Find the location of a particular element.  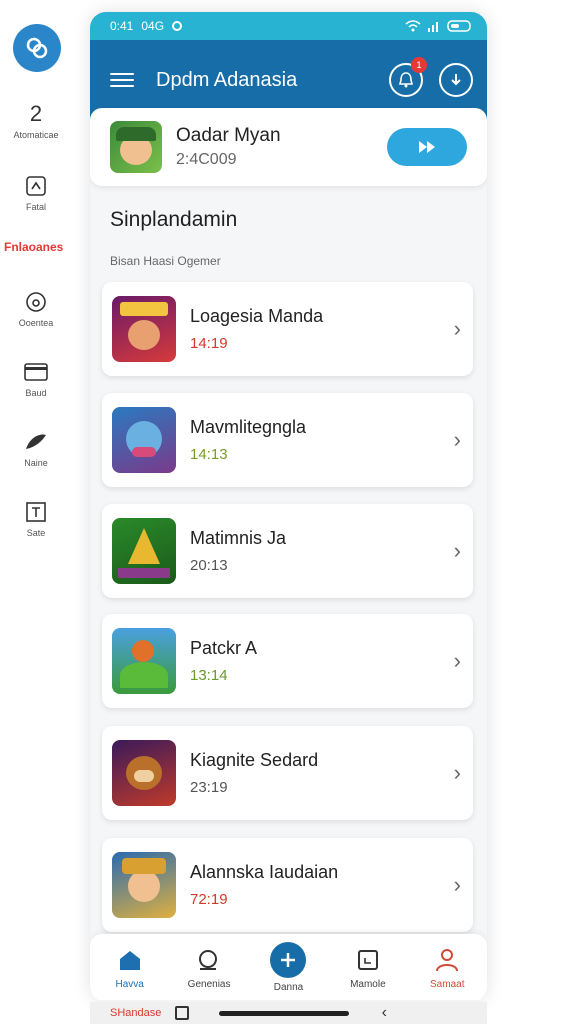

status-dot-icon is located at coordinates (177, 26).